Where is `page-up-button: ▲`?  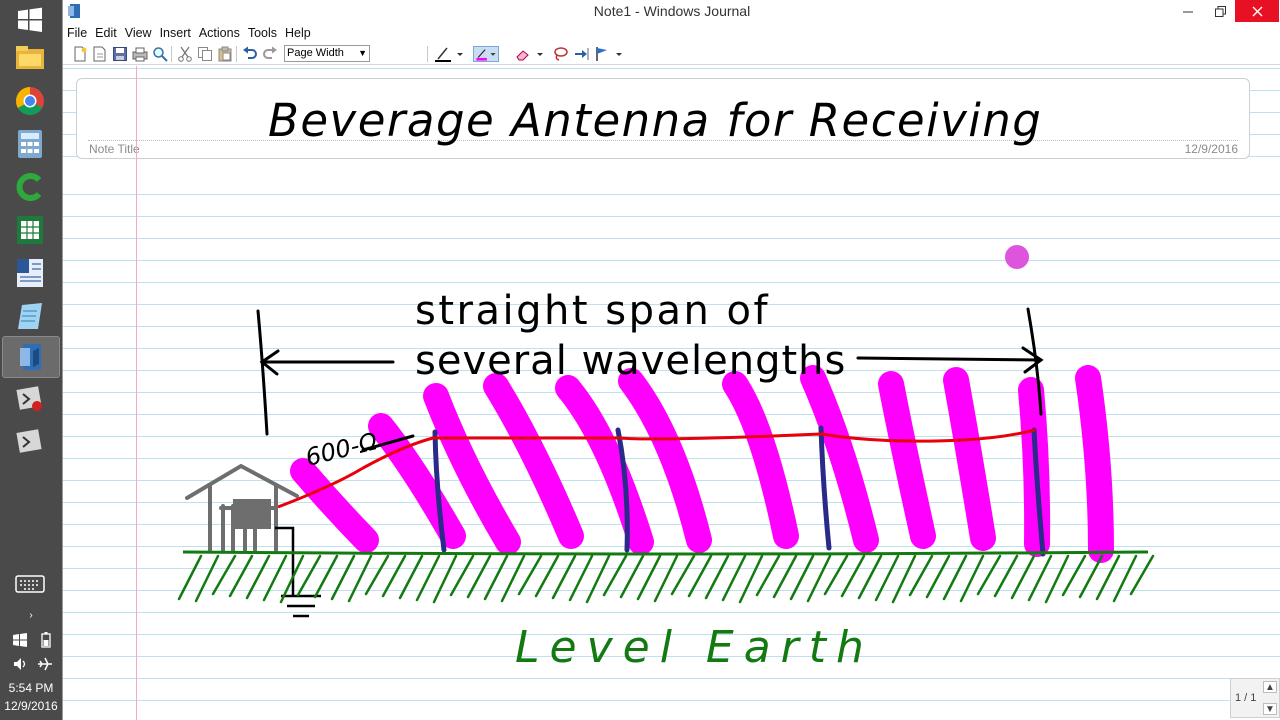 page-up-button: ▲ is located at coordinates (1270, 687).